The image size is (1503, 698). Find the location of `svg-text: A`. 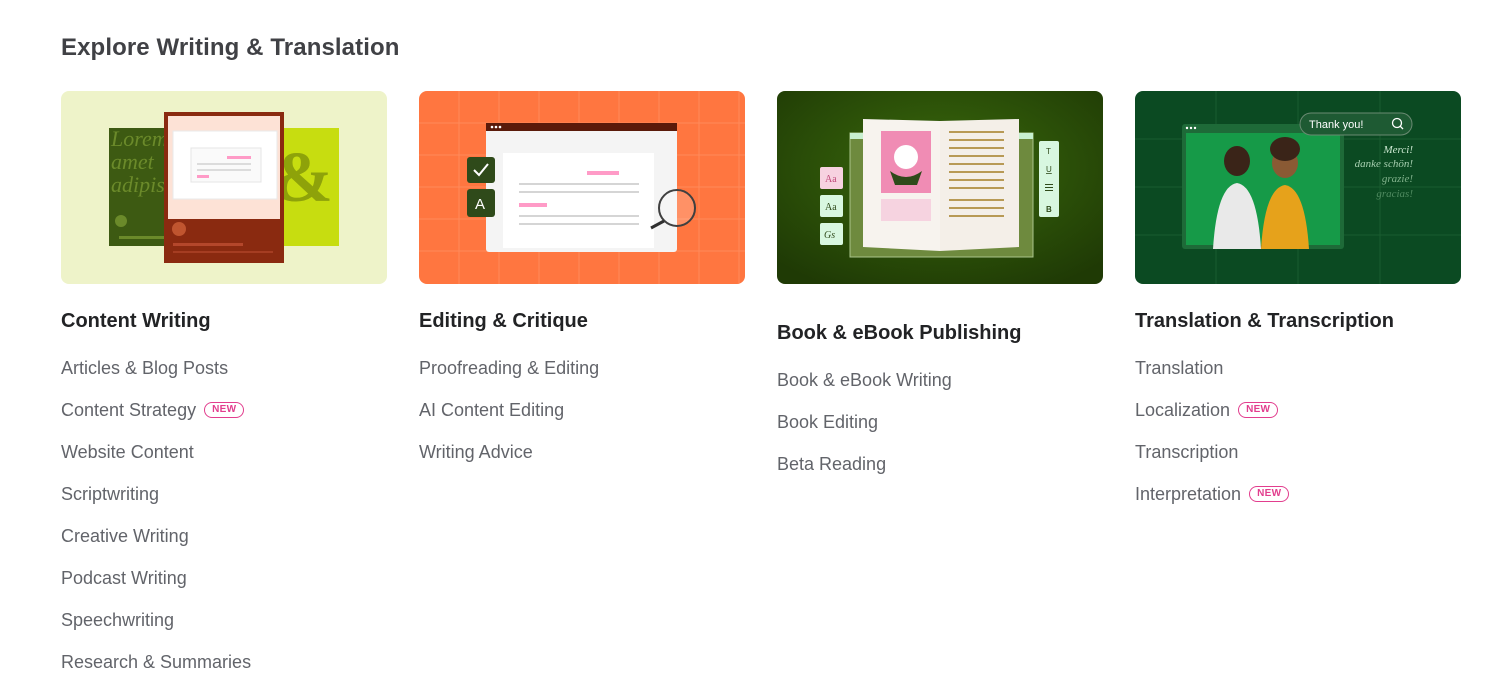

svg-text: A is located at coordinates (480, 204).